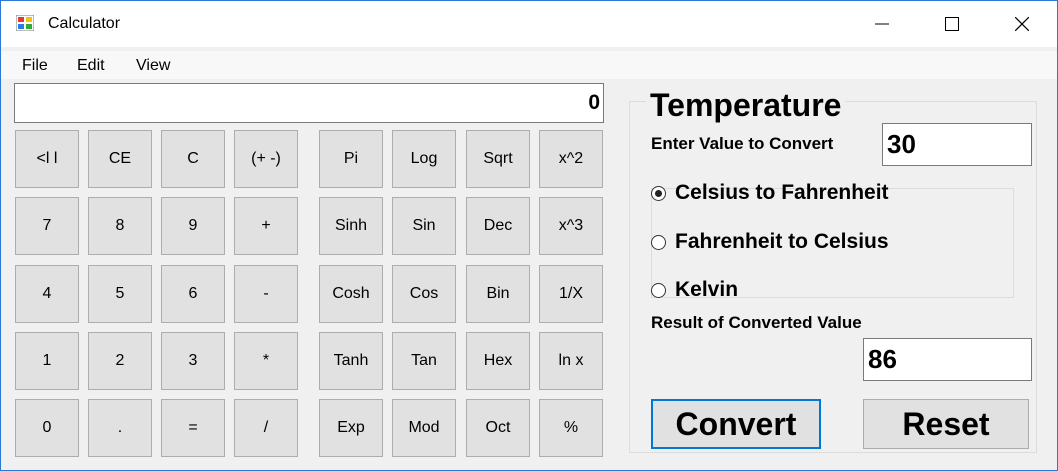  Describe the element at coordinates (193, 294) in the screenshot. I see `keypad-button: 6` at that location.